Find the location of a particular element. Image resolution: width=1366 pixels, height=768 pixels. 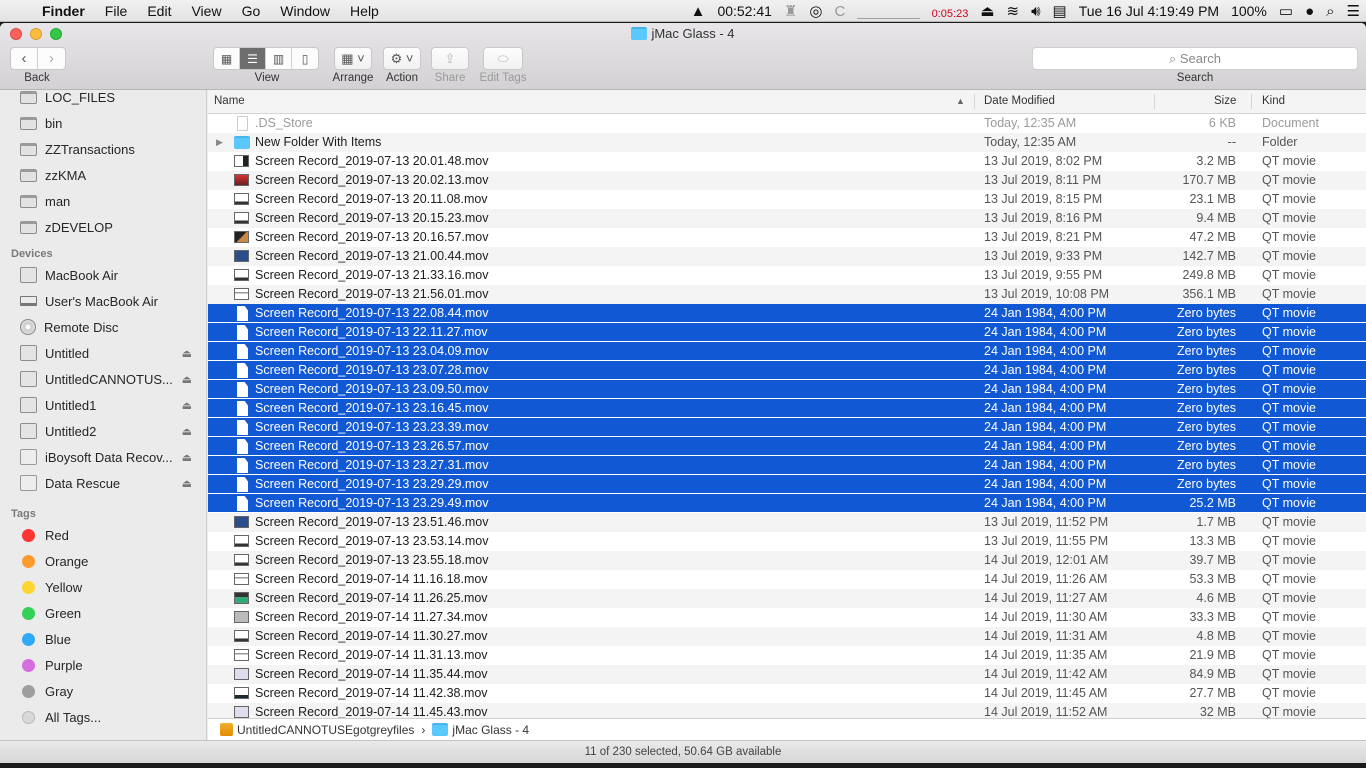

sidebar-tag: Green is located at coordinates (103, 613).